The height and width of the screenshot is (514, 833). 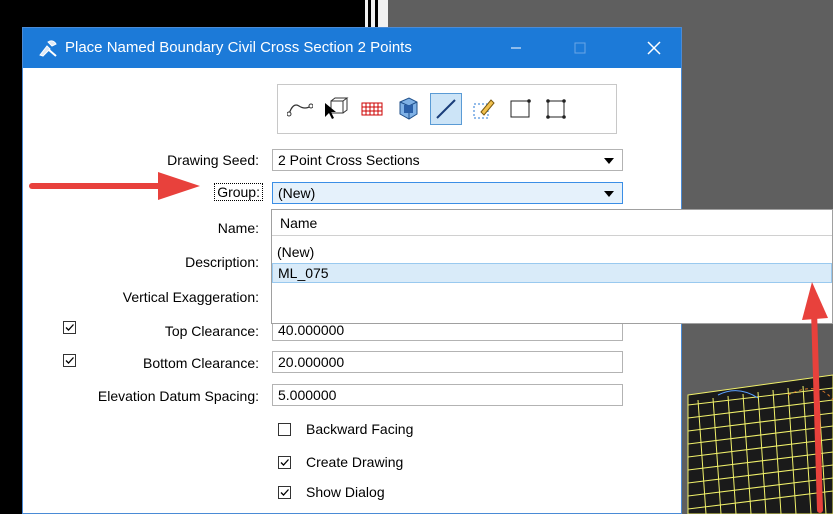 I want to click on minimize-button, so click(x=516, y=48).